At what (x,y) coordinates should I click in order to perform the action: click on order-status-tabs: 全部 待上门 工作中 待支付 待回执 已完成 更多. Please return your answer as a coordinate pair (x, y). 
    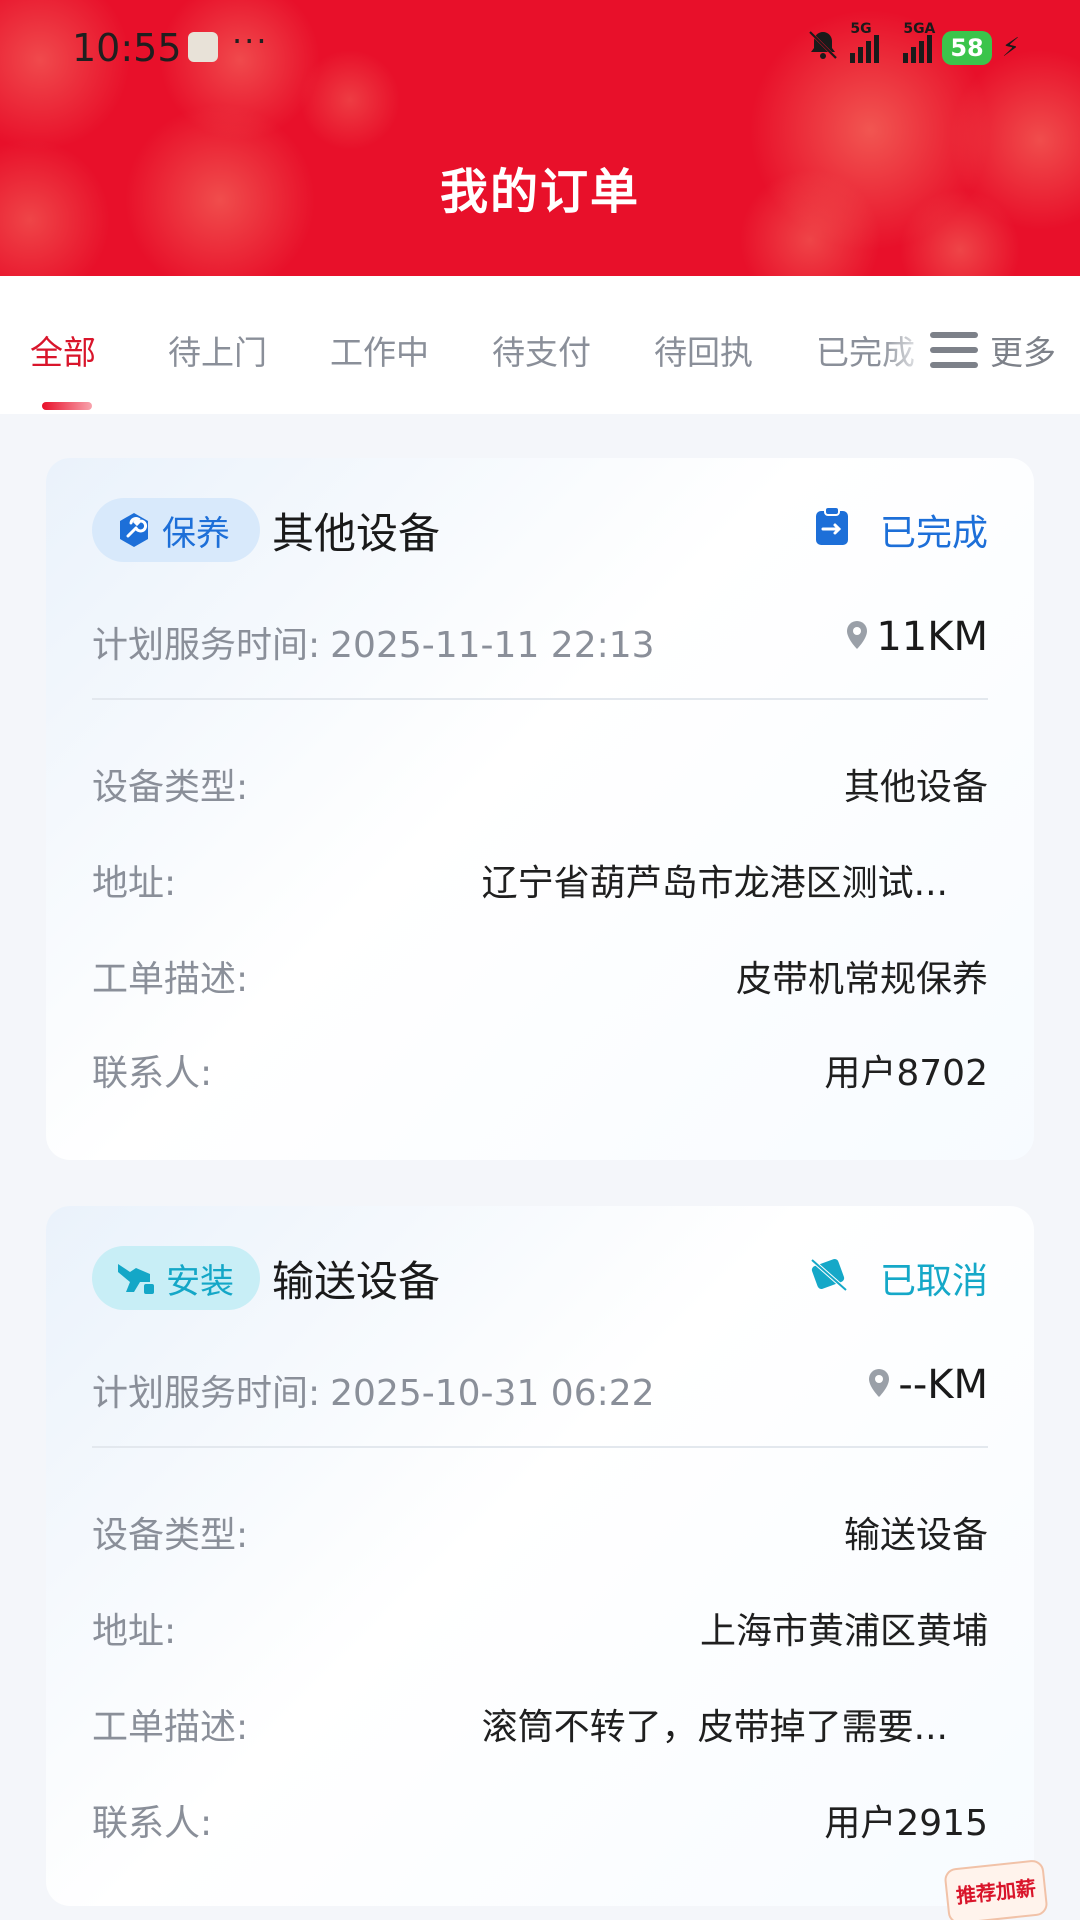
    Looking at the image, I should click on (540, 345).